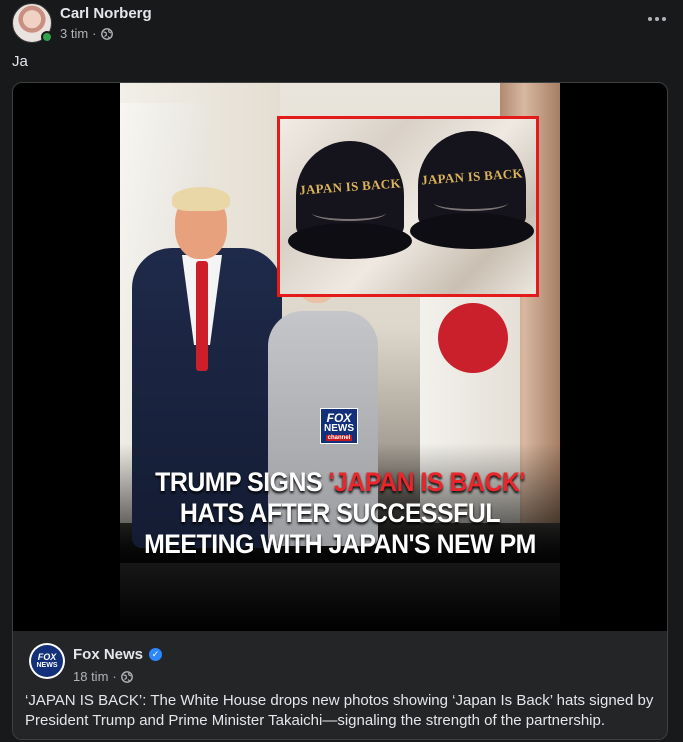 The image size is (683, 742). I want to click on source-meta: 18 tim ·, so click(103, 676).